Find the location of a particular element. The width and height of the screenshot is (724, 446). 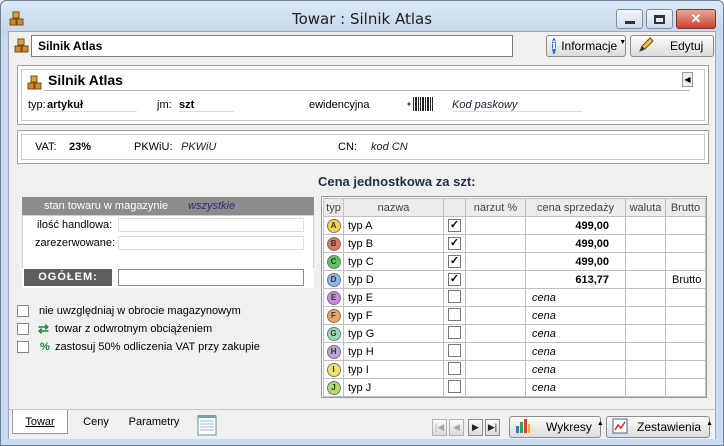

price-name: typ C is located at coordinates (393, 261).